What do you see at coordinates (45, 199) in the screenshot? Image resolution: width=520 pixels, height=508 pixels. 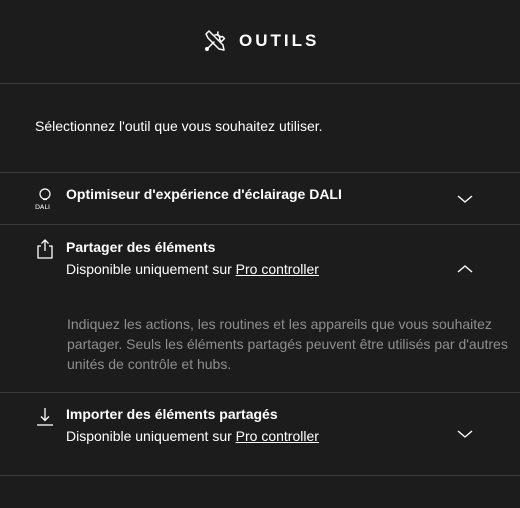 I see `dali-bulb-icon: DALI` at bounding box center [45, 199].